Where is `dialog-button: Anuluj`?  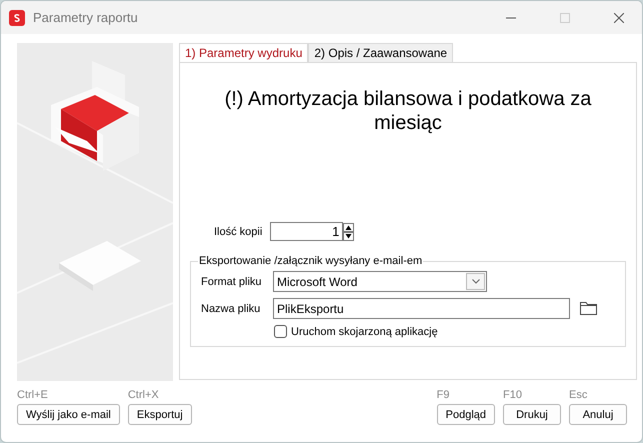 dialog-button: Anuluj is located at coordinates (598, 414).